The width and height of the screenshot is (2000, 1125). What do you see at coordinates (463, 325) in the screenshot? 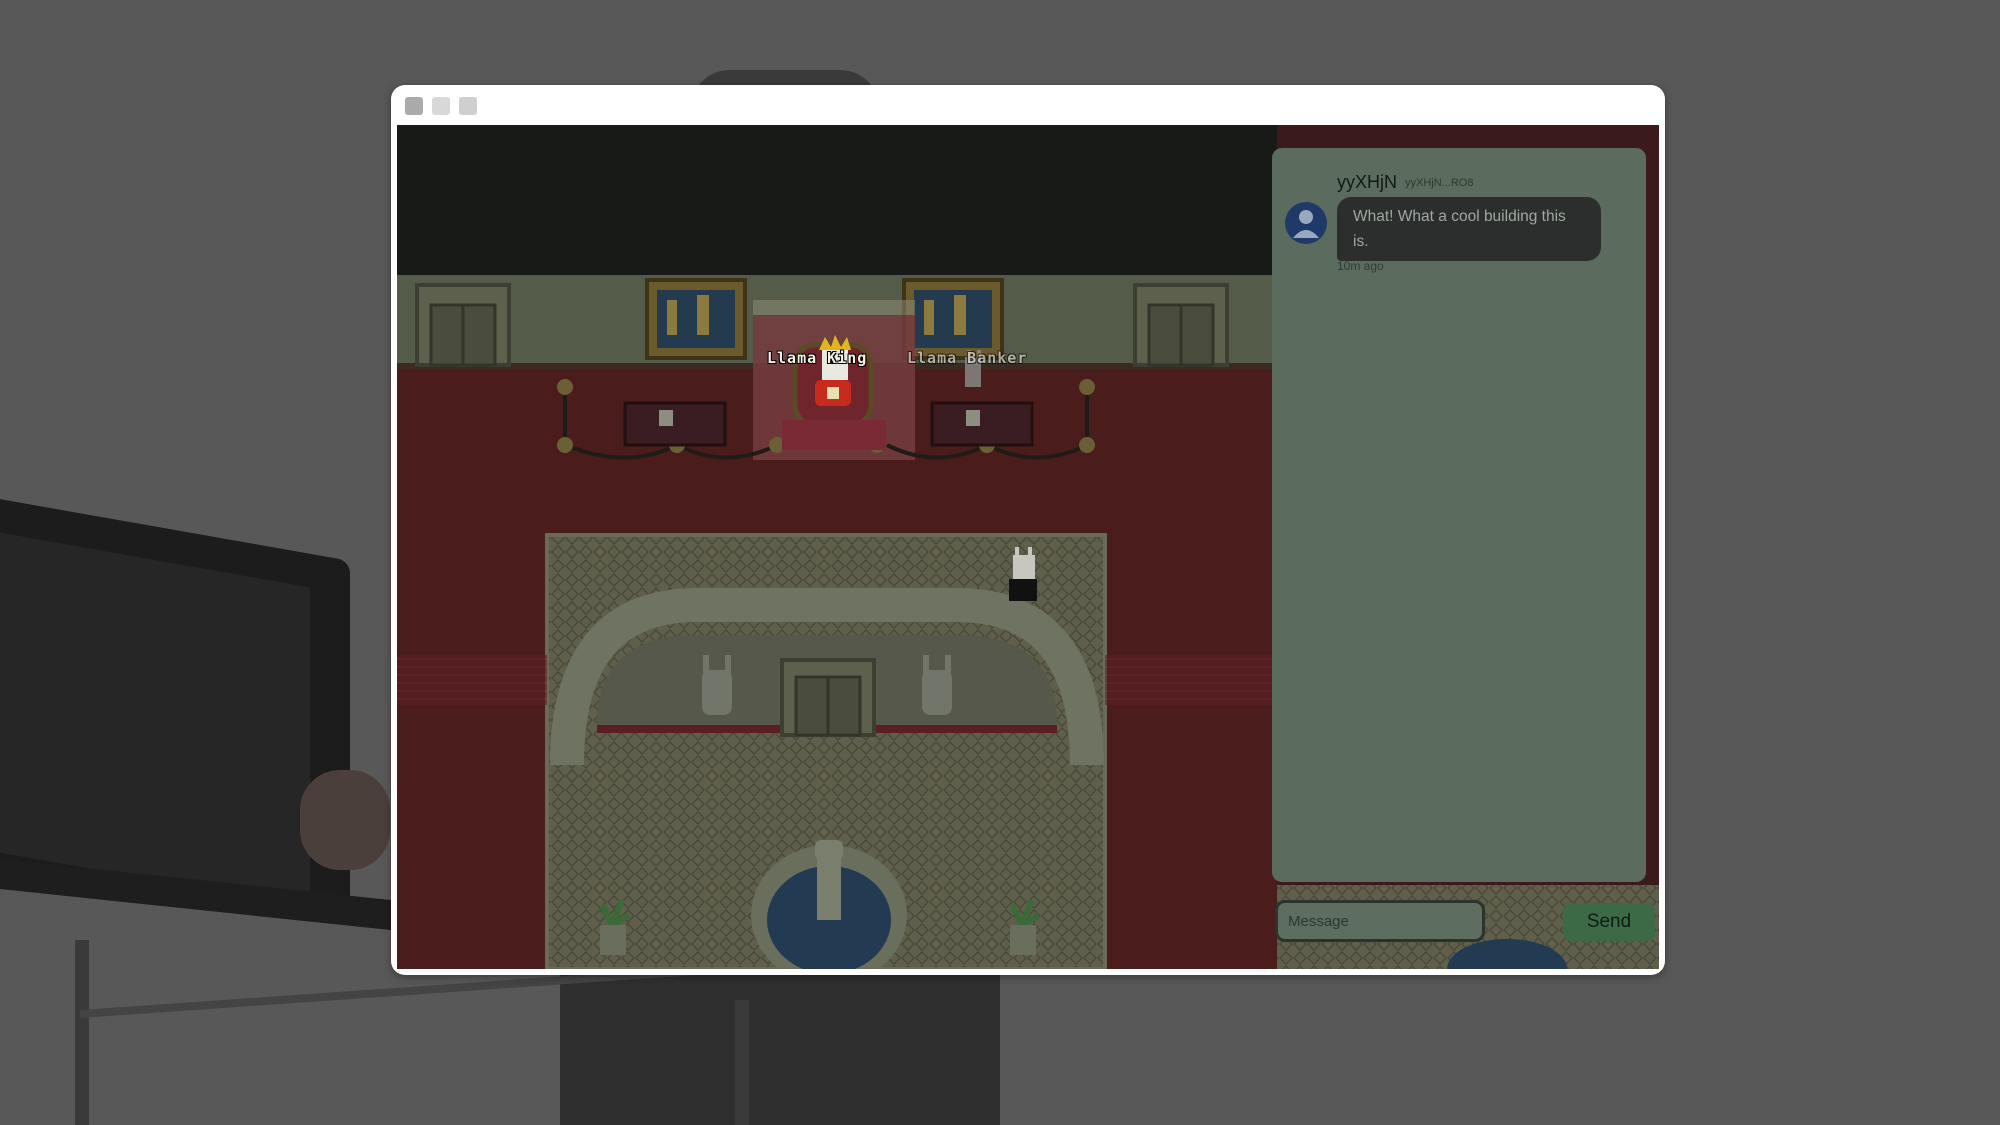
I see `door-left` at bounding box center [463, 325].